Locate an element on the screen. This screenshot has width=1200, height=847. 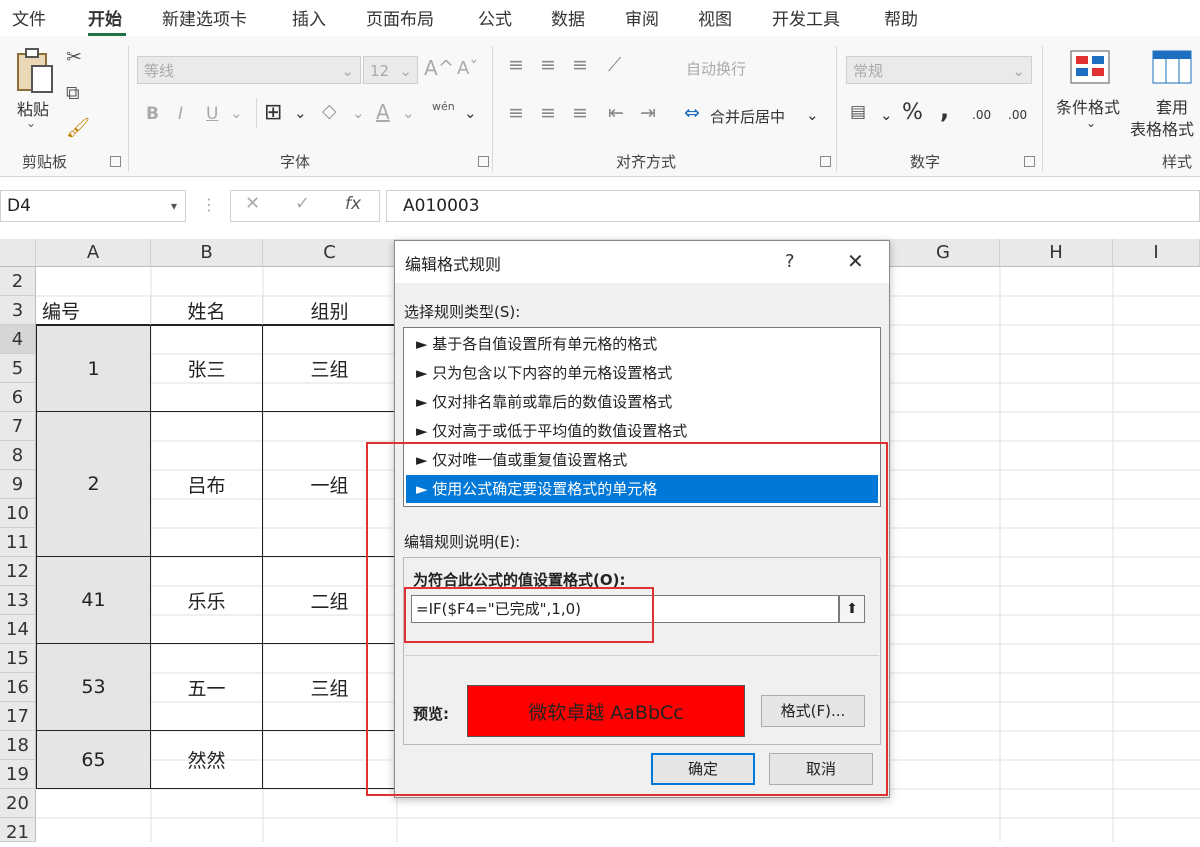
decrease-decimal-button: .00 is located at coordinates (1017, 115).